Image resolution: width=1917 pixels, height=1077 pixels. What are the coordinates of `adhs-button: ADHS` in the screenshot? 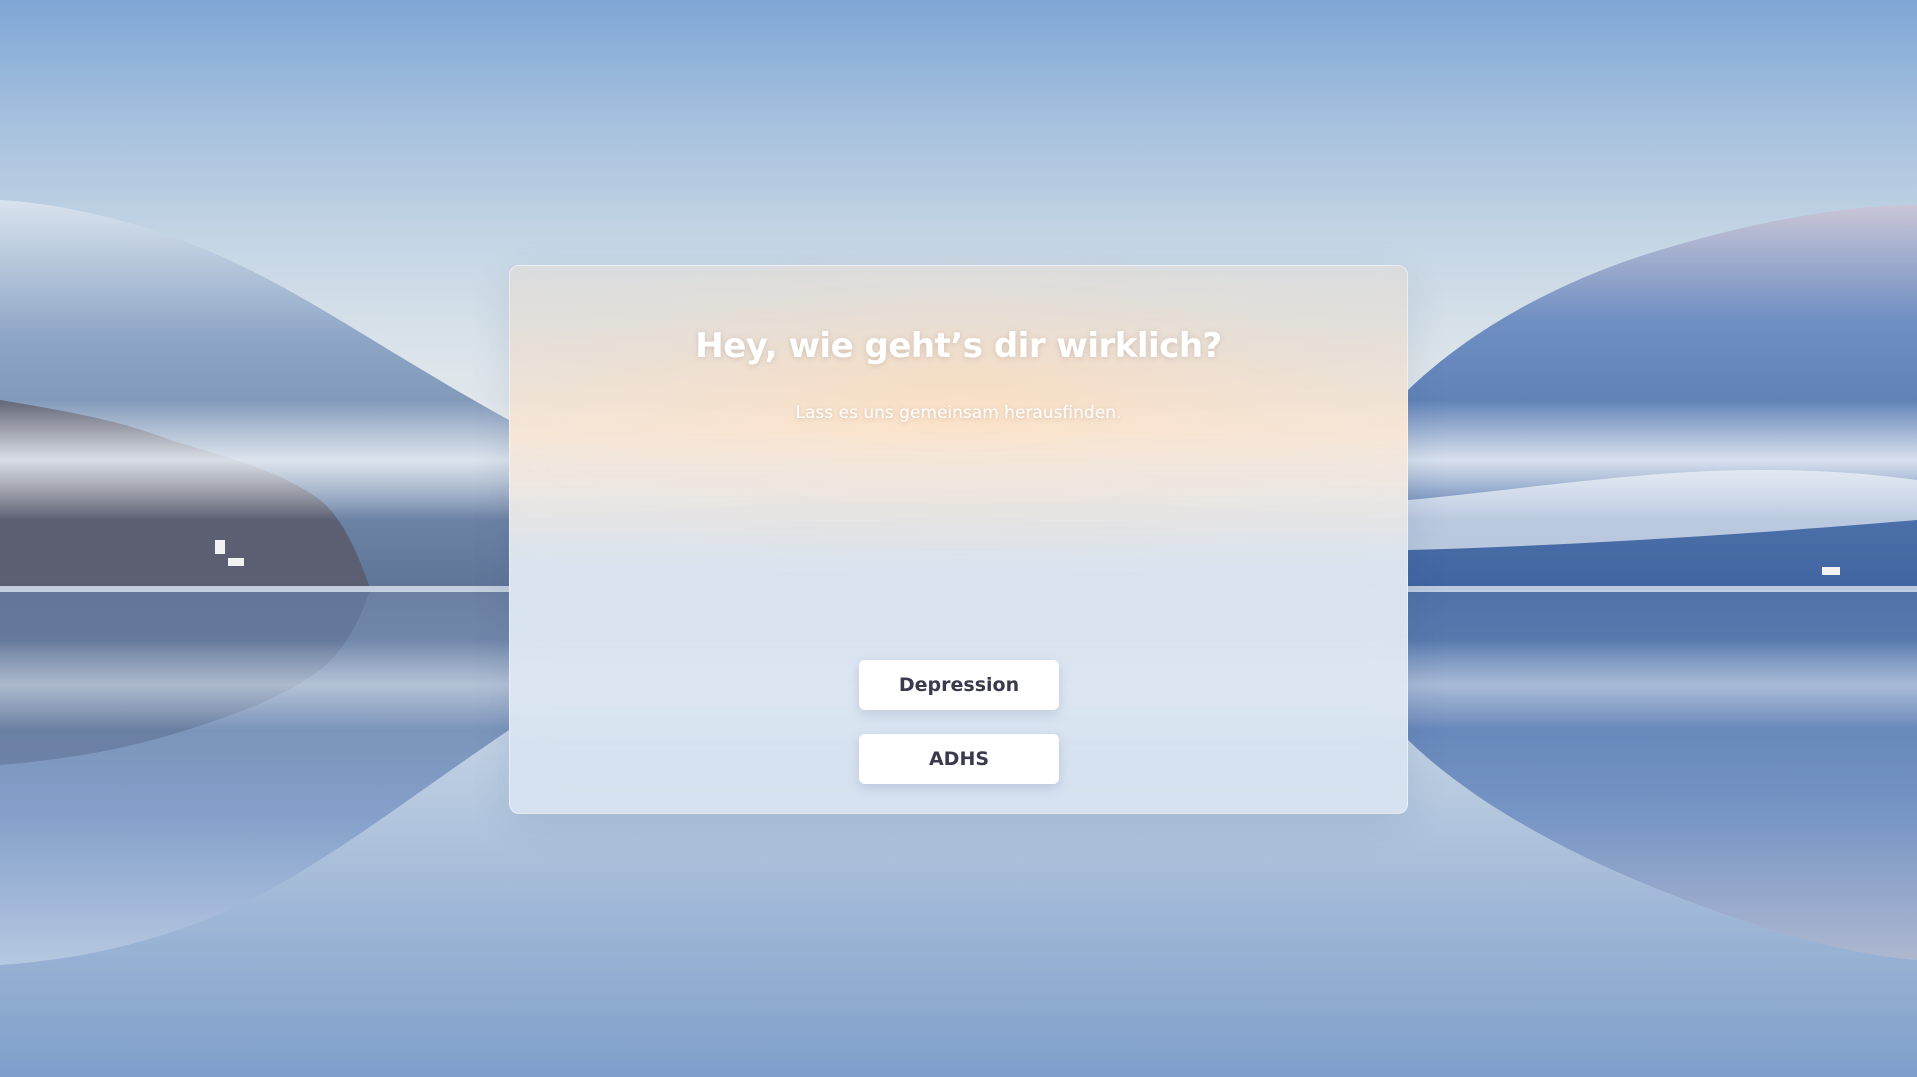 It's located at (959, 759).